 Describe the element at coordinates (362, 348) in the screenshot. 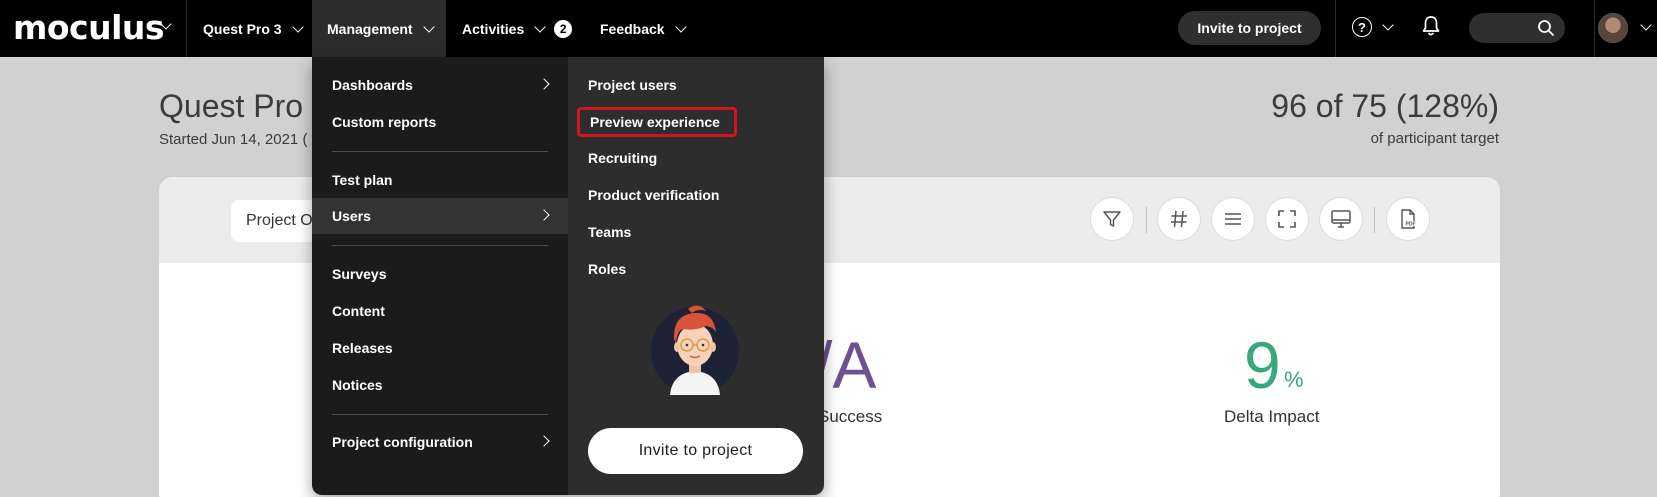

I see `menu-item-label: Releases` at that location.